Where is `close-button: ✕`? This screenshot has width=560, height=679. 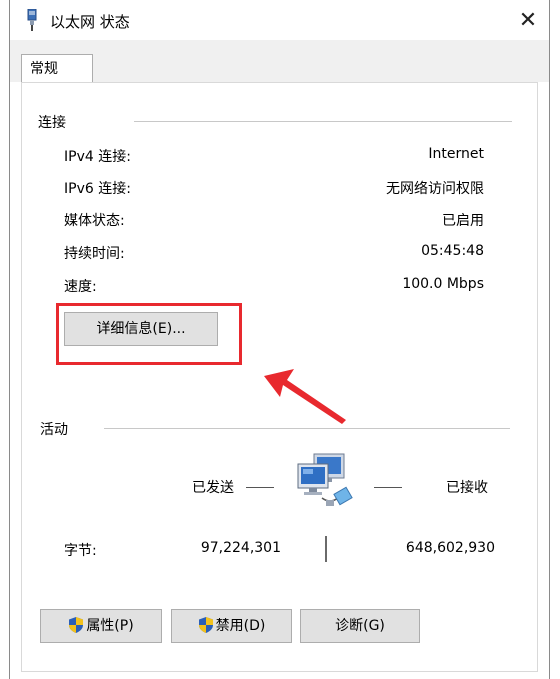
close-button: ✕ is located at coordinates (528, 21).